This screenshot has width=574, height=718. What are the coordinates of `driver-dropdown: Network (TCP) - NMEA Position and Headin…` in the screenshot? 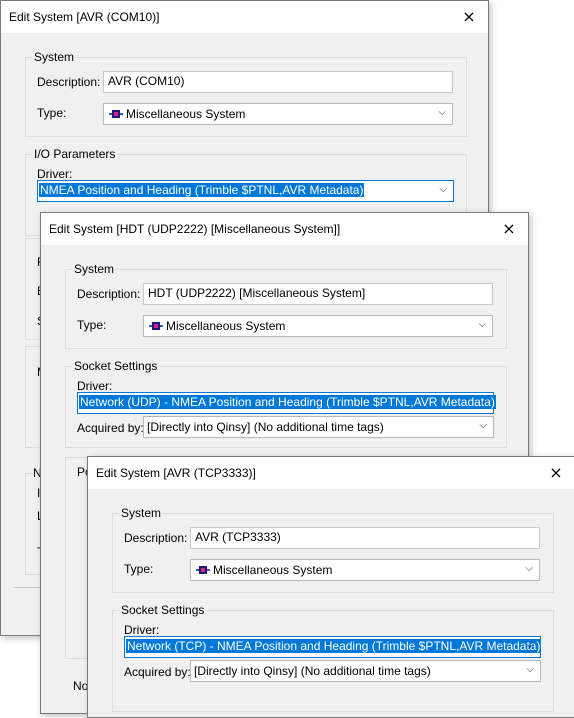 It's located at (333, 647).